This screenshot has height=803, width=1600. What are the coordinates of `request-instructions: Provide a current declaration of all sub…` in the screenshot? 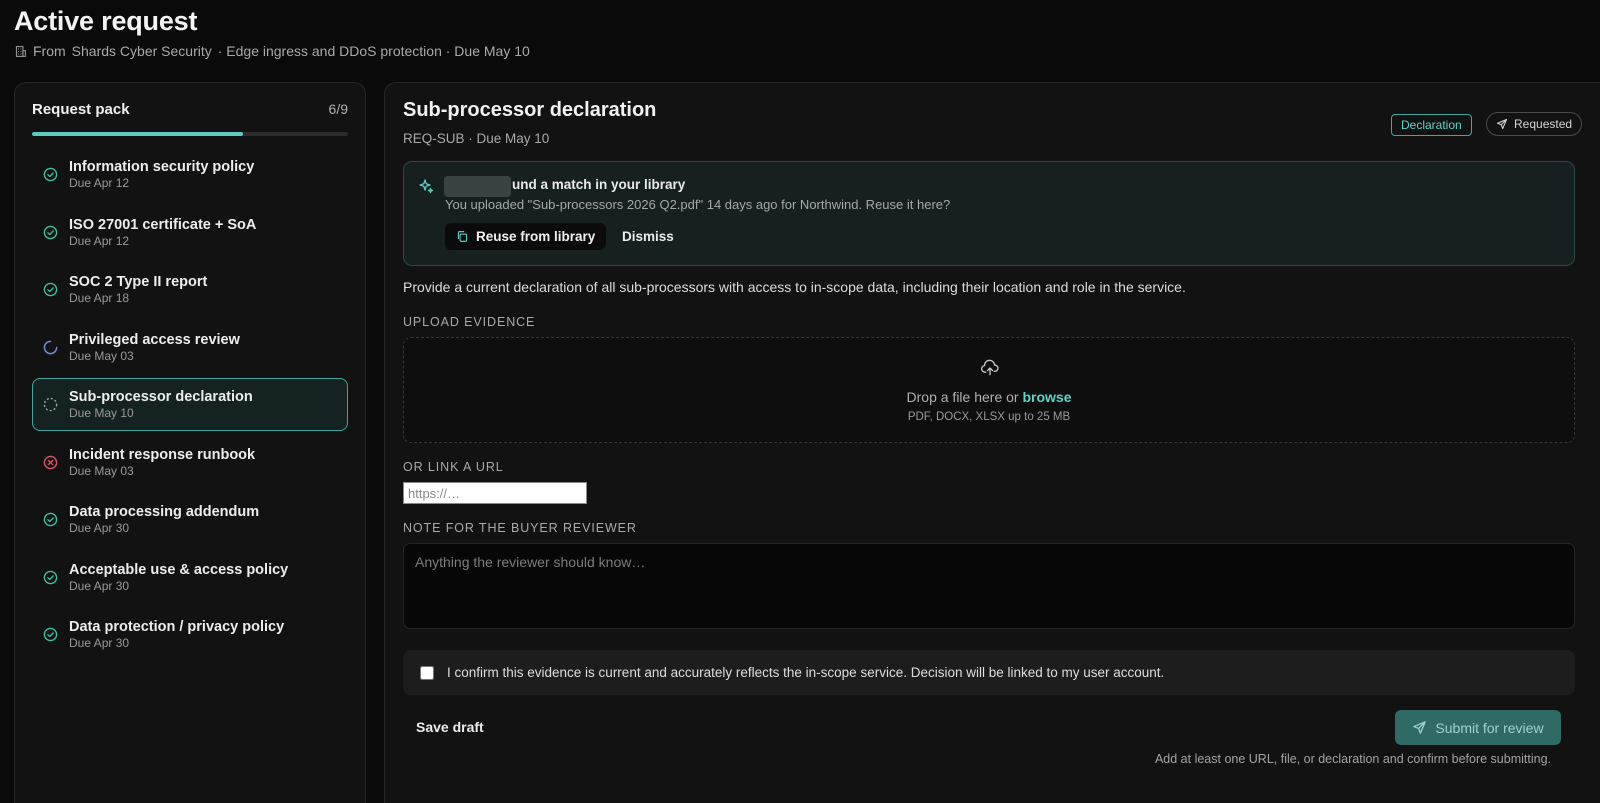 It's located at (794, 287).